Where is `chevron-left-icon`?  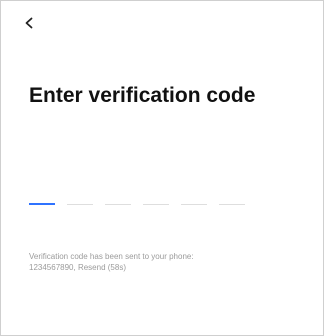
chevron-left-icon is located at coordinates (29, 25).